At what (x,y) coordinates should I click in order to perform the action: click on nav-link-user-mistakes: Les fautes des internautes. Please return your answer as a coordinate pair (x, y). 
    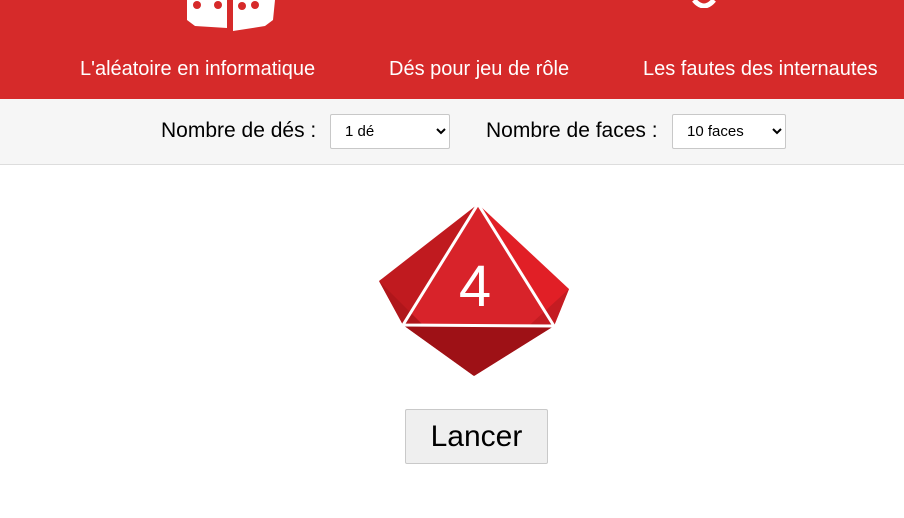
    Looking at the image, I should click on (760, 69).